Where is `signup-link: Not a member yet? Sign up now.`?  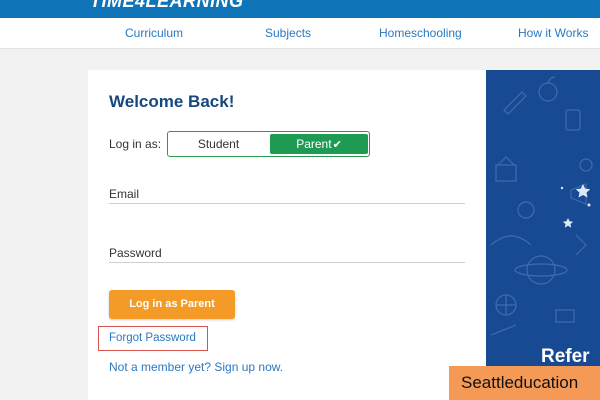
signup-link: Not a member yet? Sign up now. is located at coordinates (196, 367).